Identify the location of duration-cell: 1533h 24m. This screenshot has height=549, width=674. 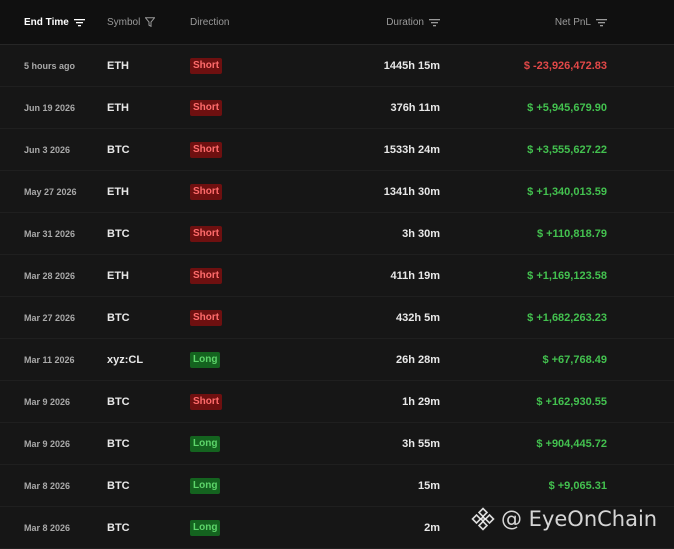
(411, 149).